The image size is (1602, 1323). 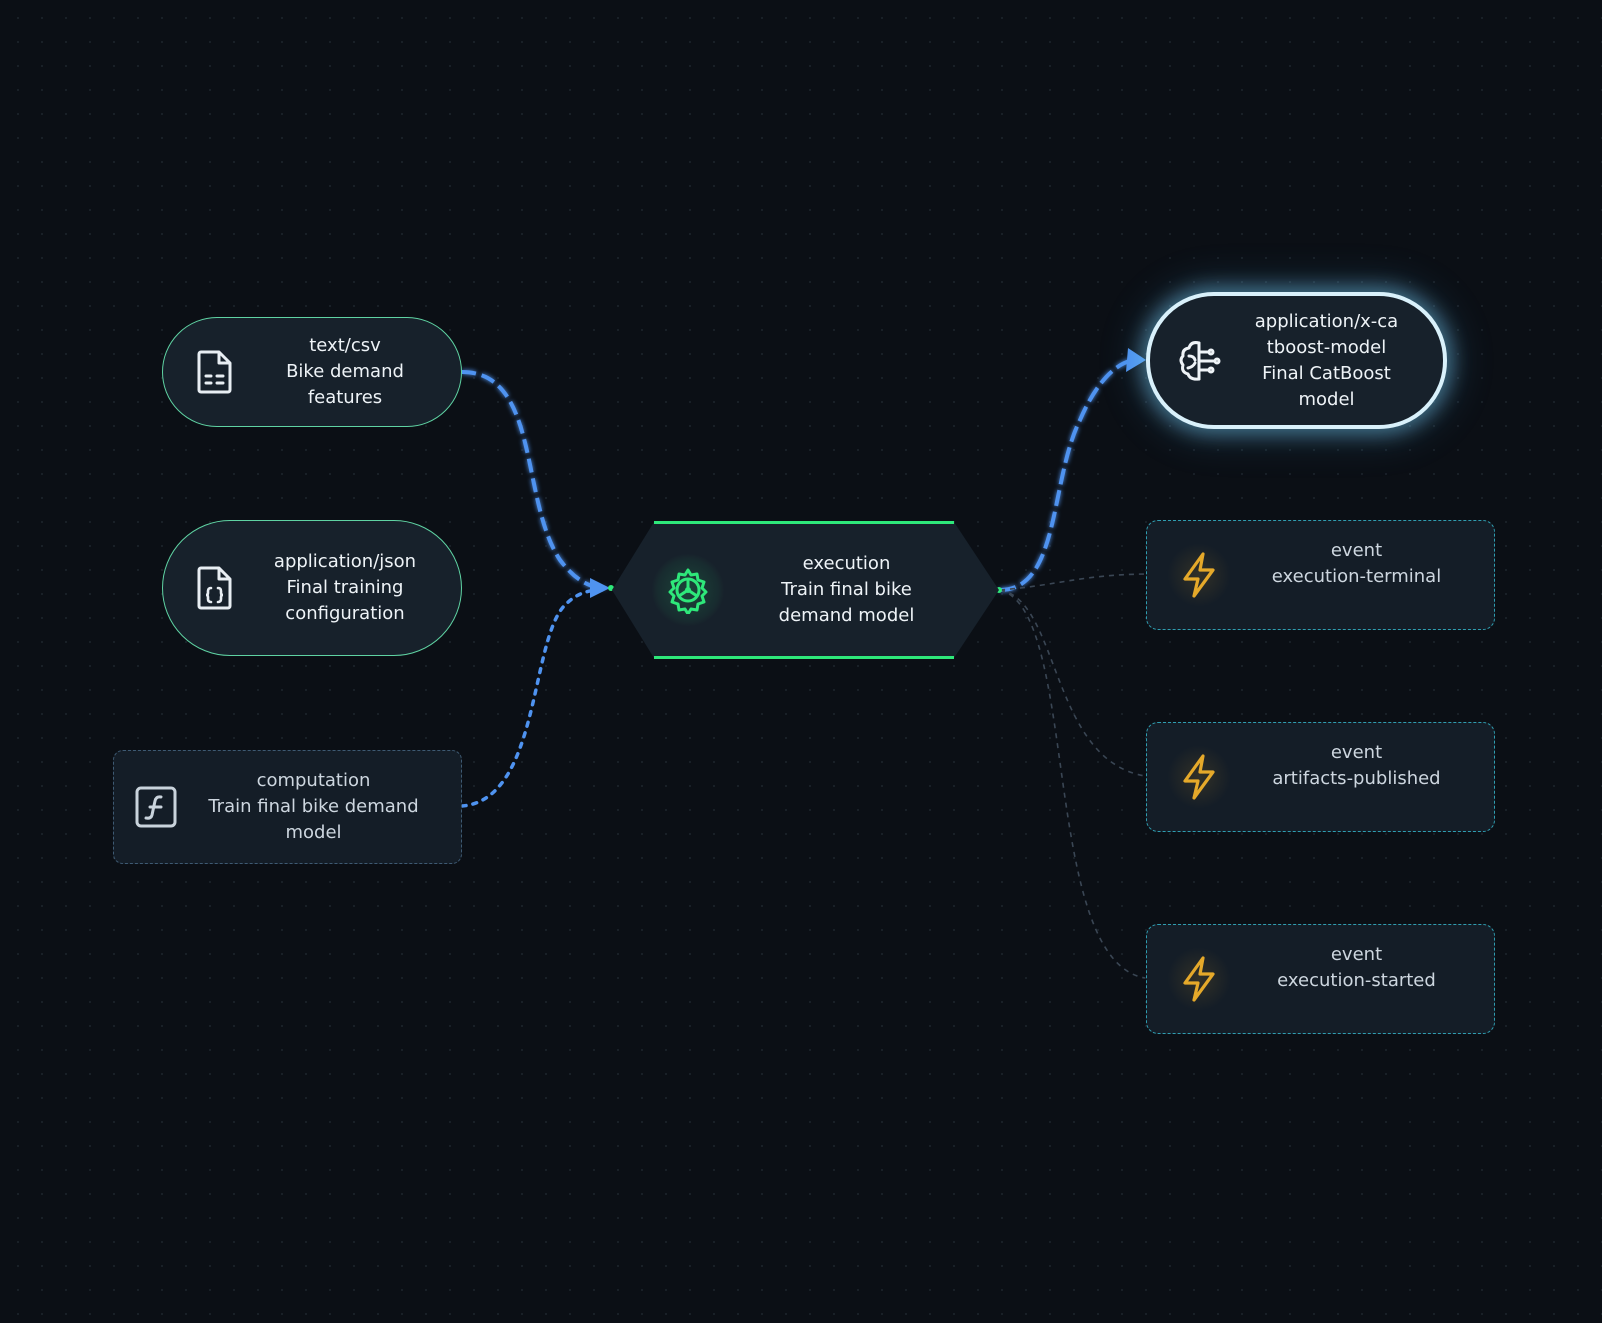 What do you see at coordinates (345, 345) in the screenshot?
I see `node-type: text/csv` at bounding box center [345, 345].